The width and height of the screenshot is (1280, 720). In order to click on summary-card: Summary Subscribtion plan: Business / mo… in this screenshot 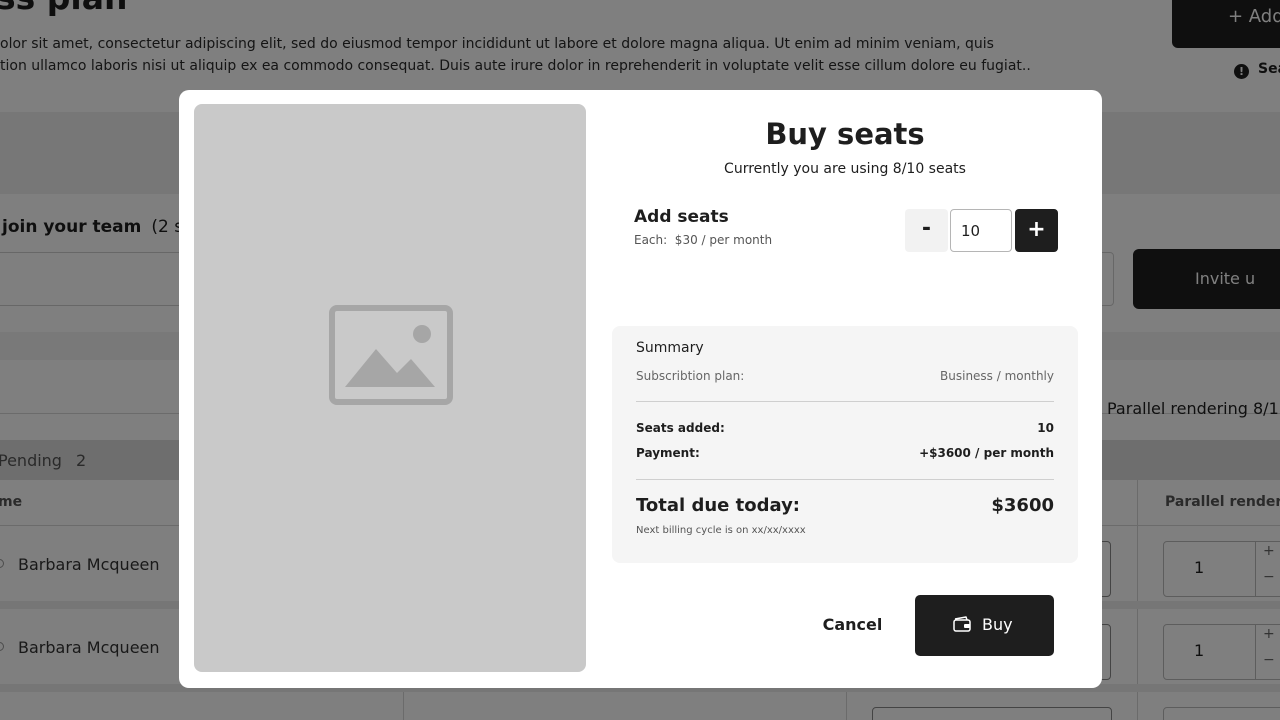, I will do `click(845, 444)`.